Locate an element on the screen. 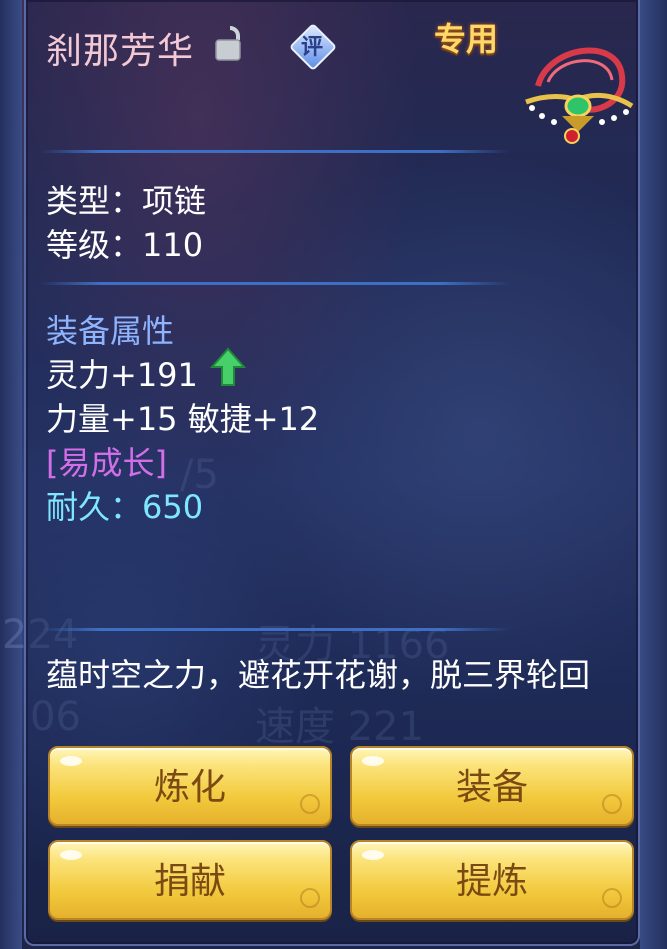  donate-button: 捐献 is located at coordinates (190, 880).